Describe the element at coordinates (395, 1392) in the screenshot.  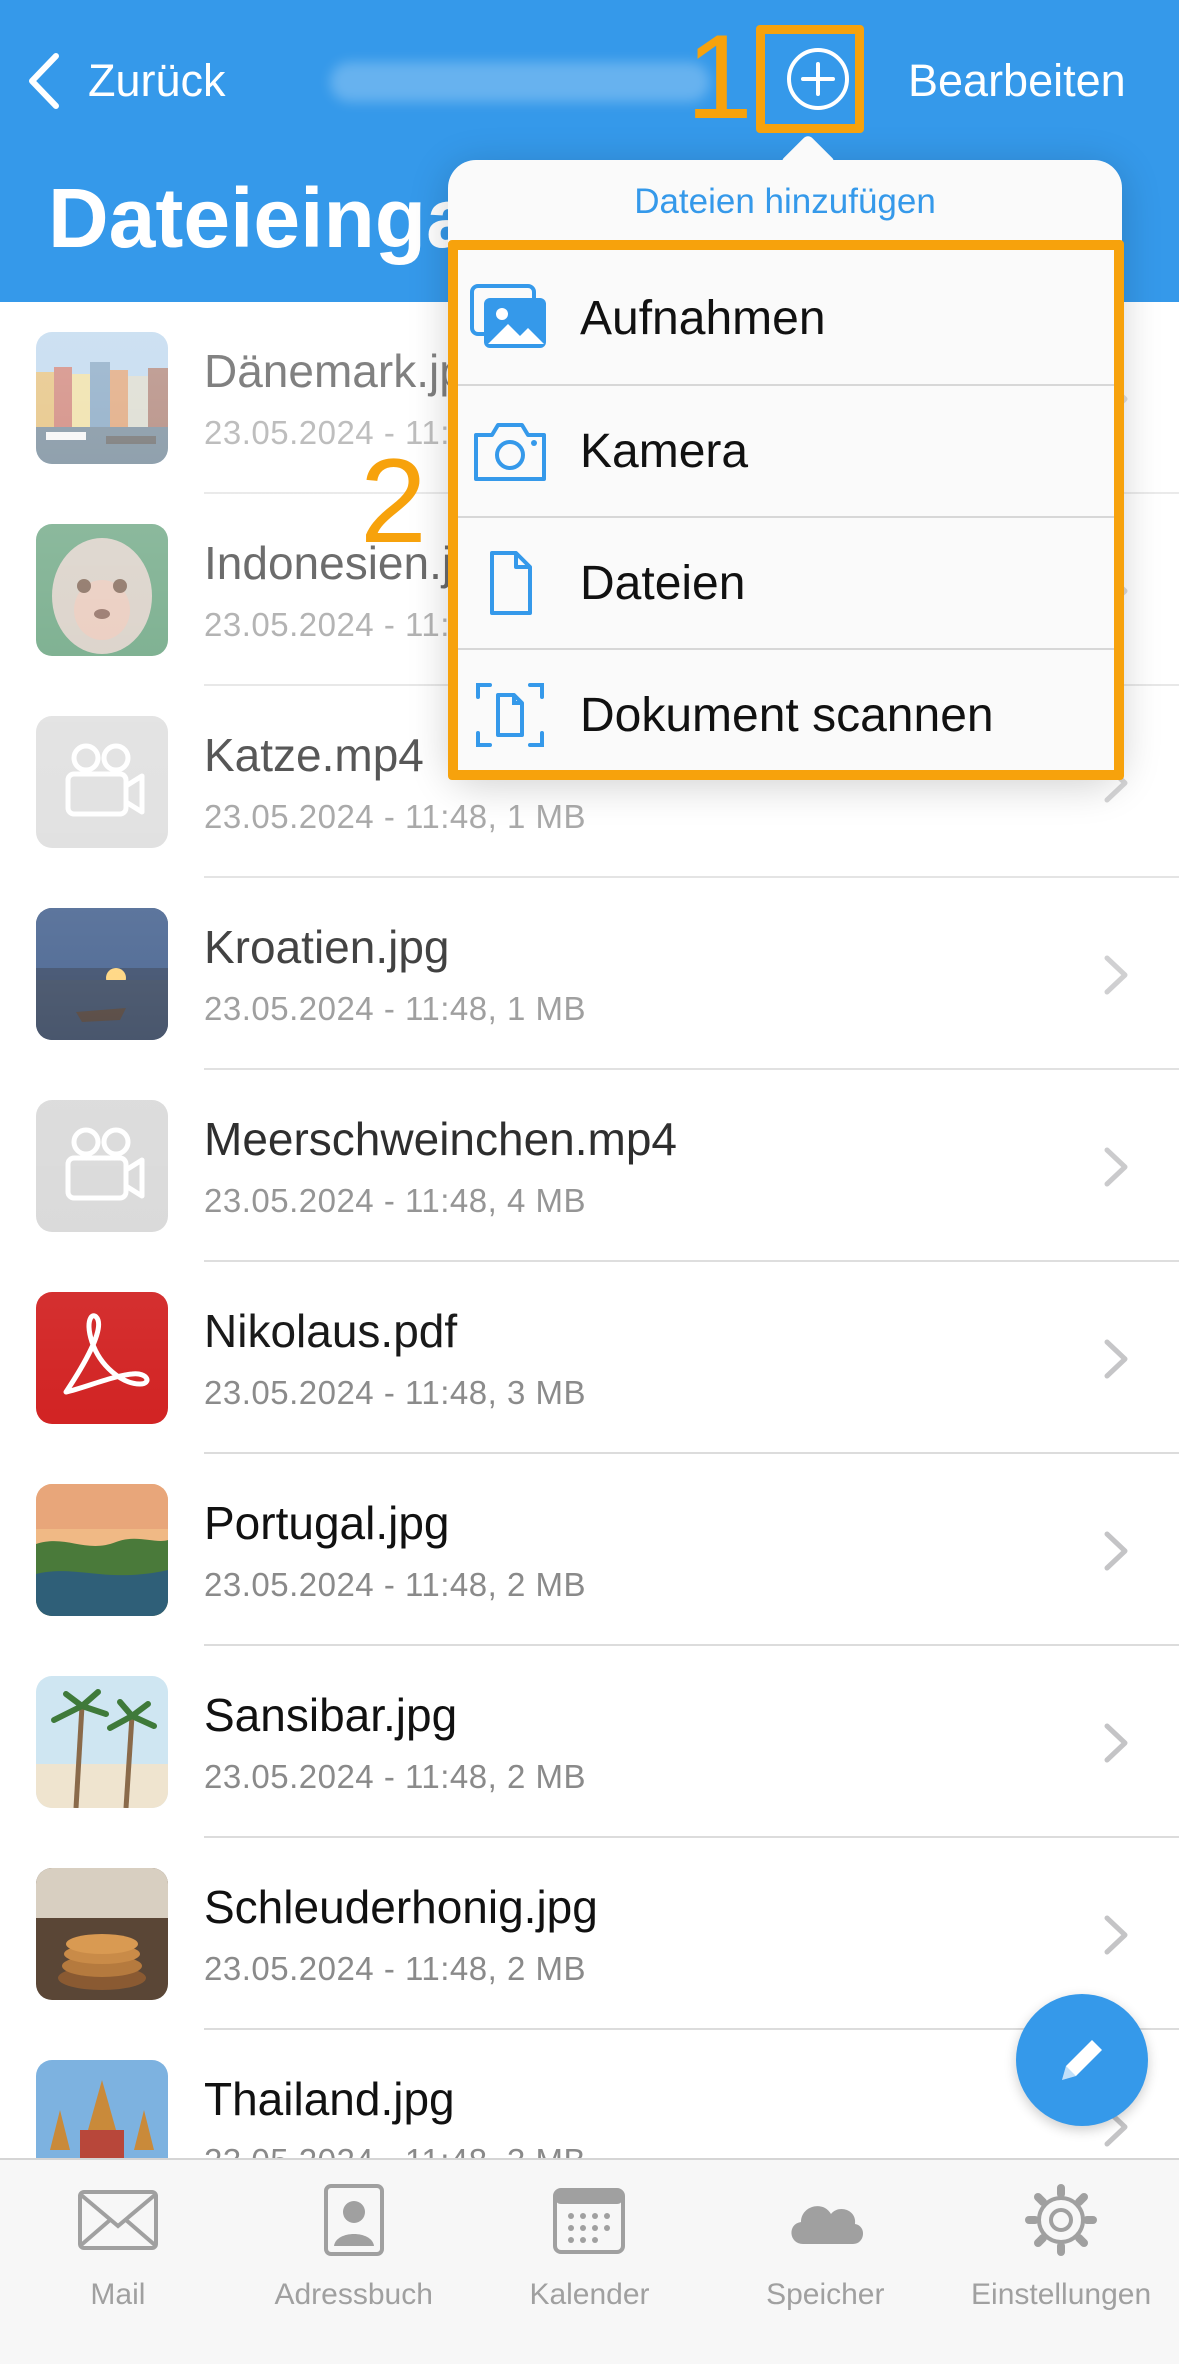
I see `file-meta: 23.05.2024 - 11:48, 3 MB` at that location.